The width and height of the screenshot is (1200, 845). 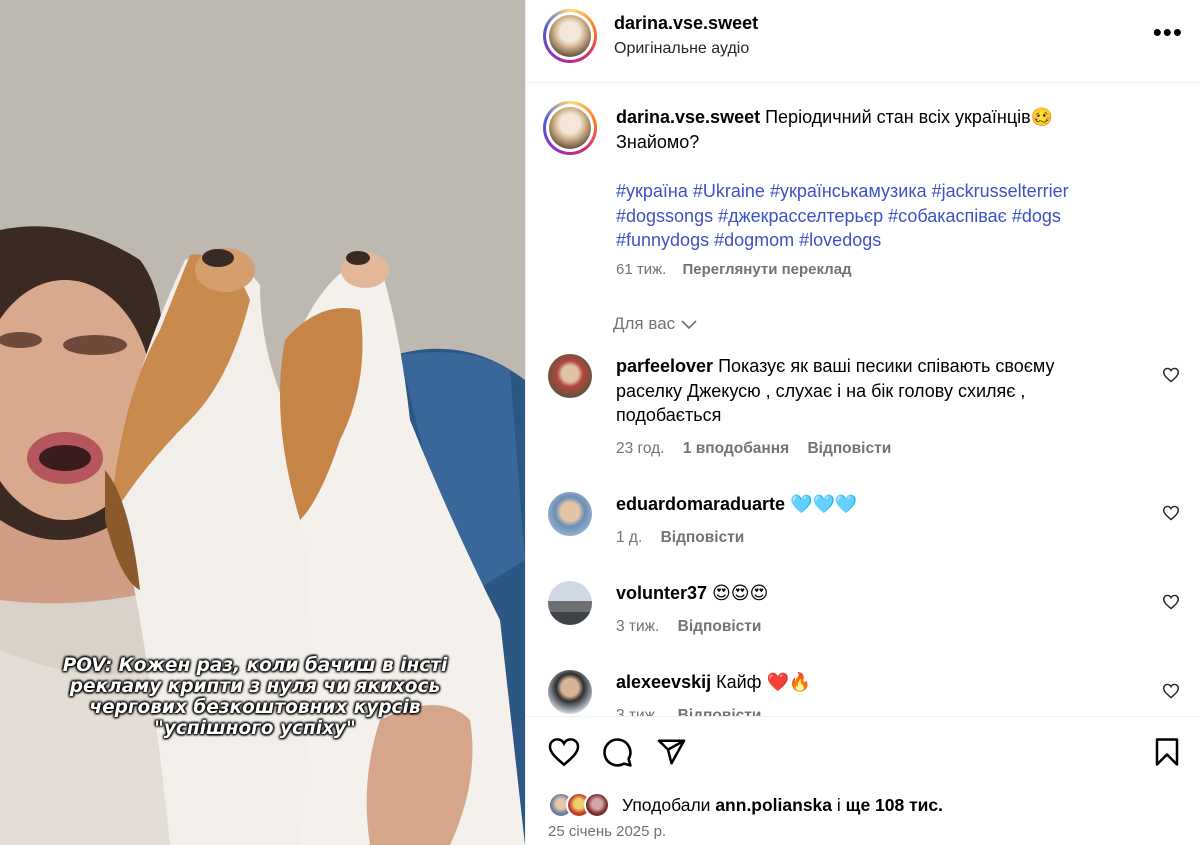 I want to click on likes-middle: і, so click(x=838, y=805).